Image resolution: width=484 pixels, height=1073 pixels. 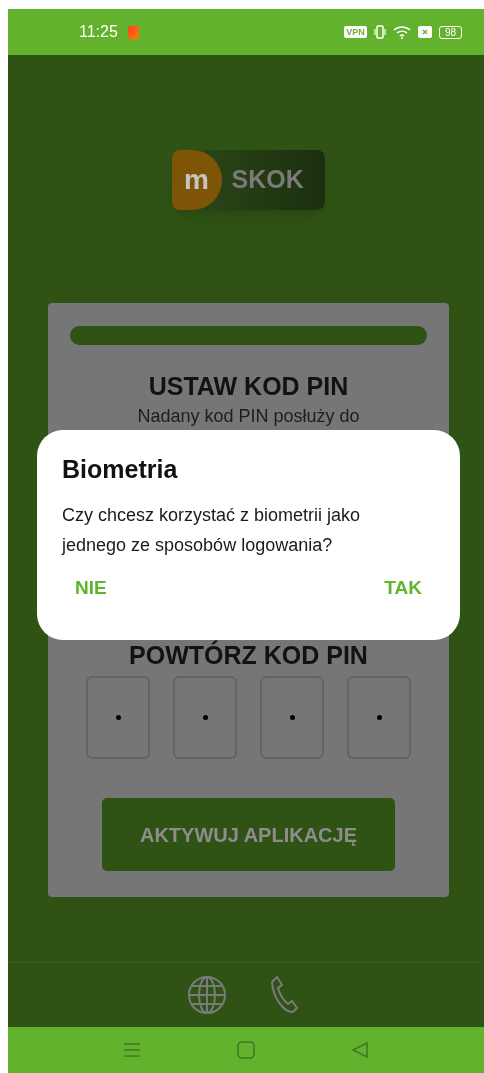 What do you see at coordinates (379, 32) in the screenshot?
I see `vibrate-icon` at bounding box center [379, 32].